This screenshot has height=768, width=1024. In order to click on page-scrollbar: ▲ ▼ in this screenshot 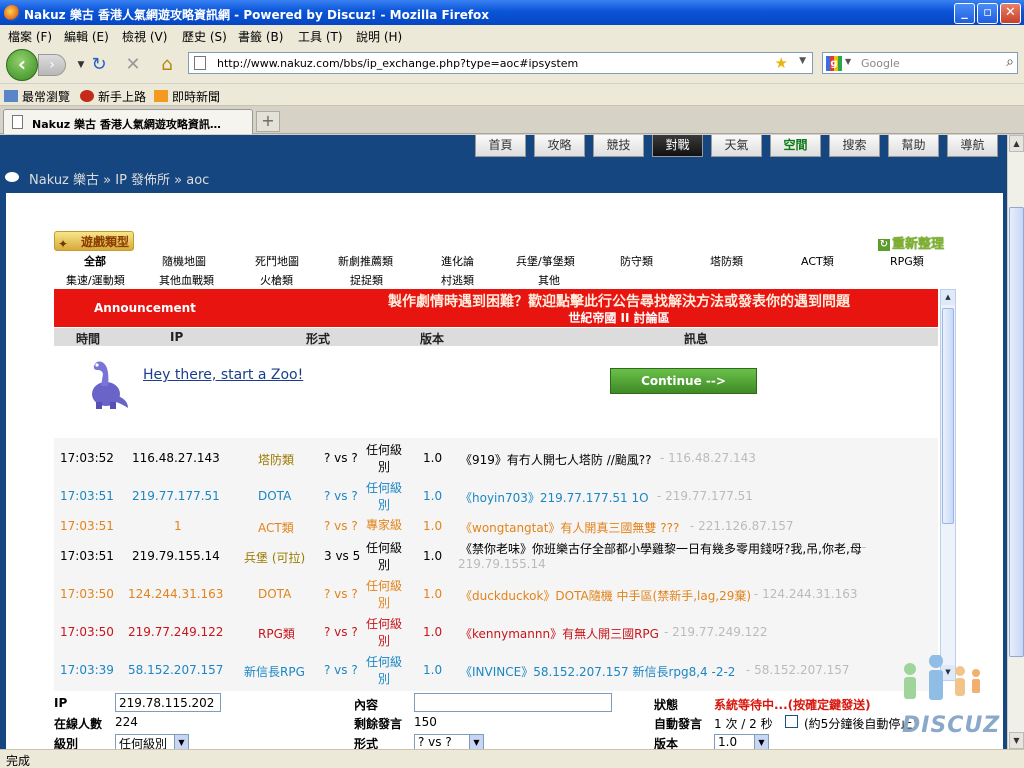, I will do `click(1015, 442)`.